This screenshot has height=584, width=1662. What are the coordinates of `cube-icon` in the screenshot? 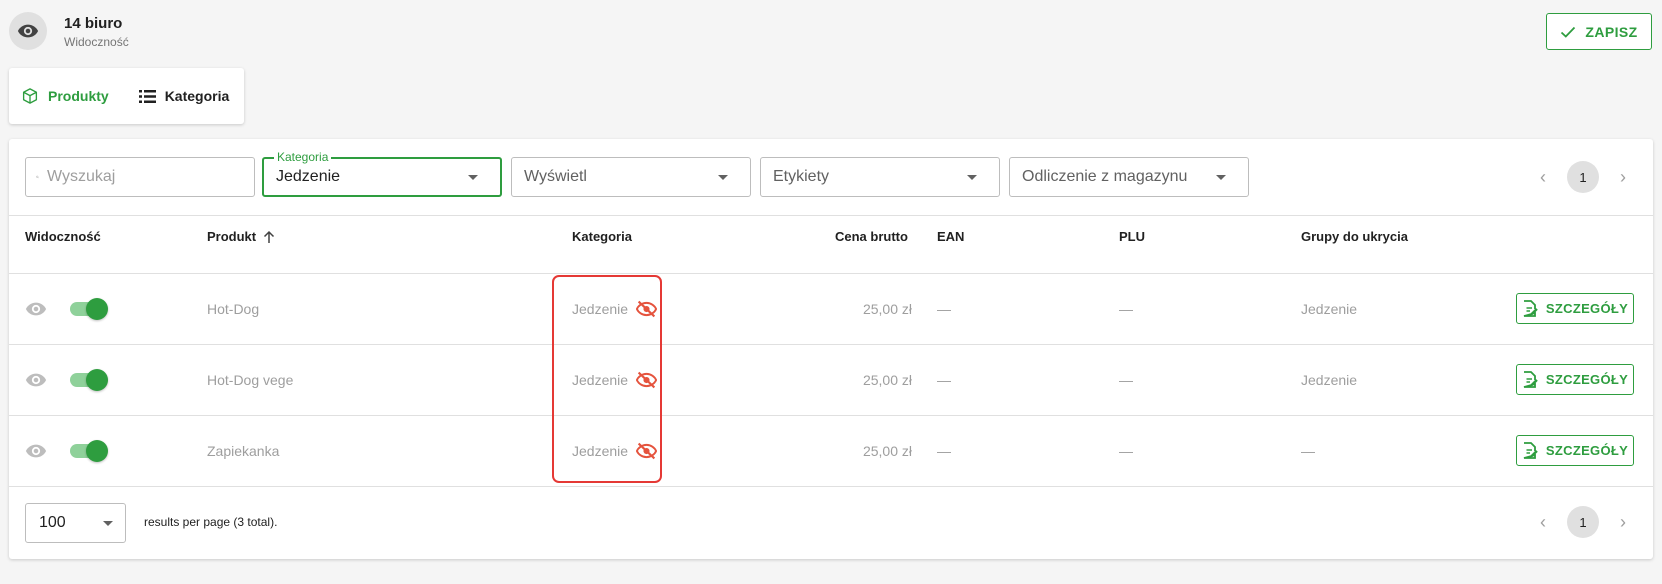 It's located at (30, 96).